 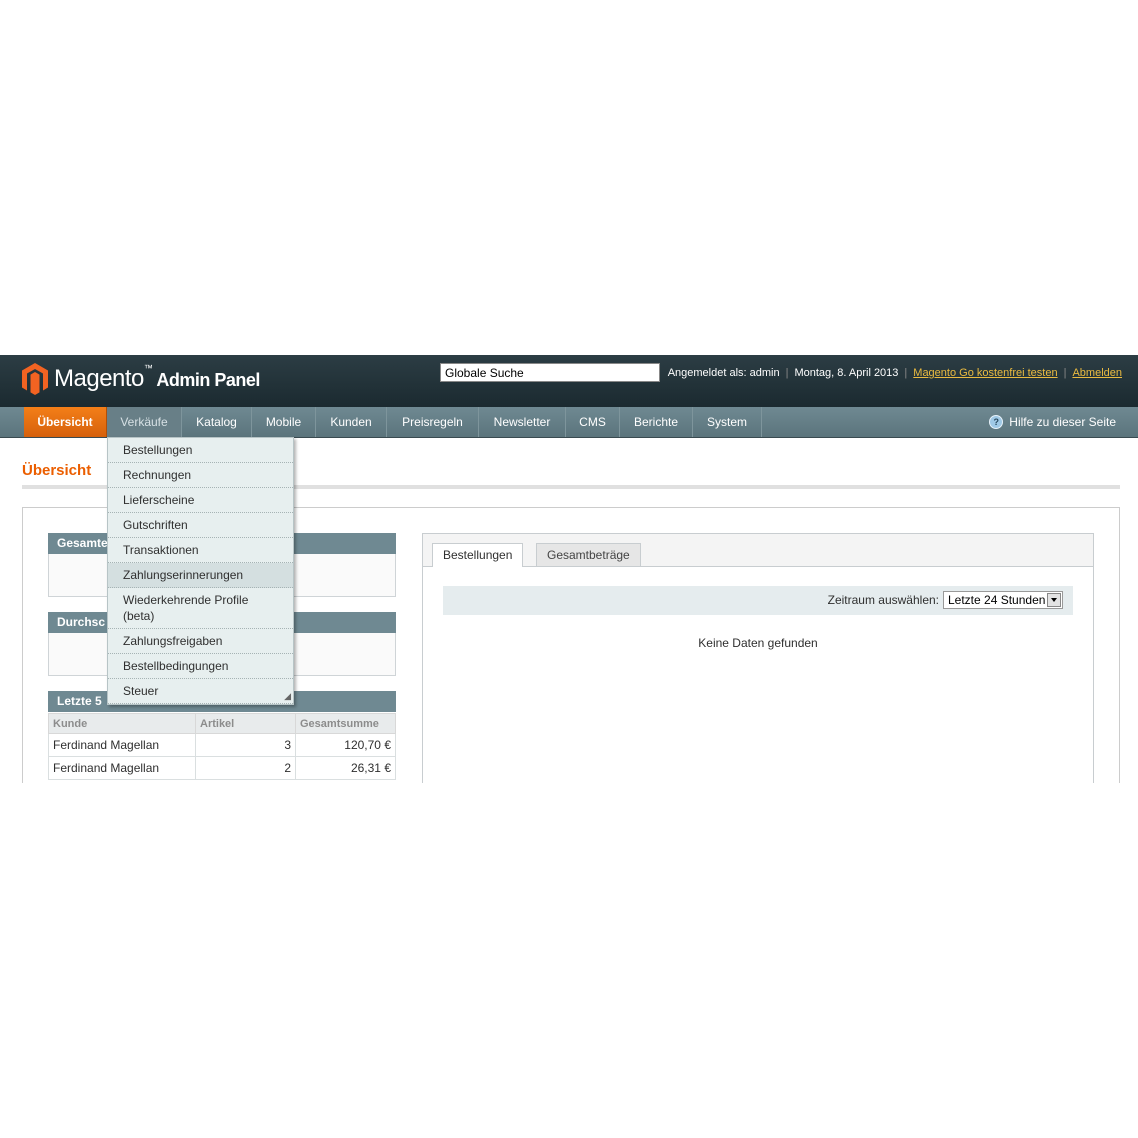 I want to click on no-data-message: Keine Daten gefunden, so click(x=758, y=643).